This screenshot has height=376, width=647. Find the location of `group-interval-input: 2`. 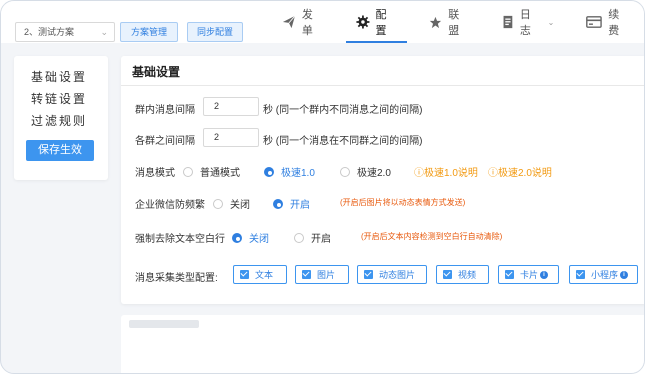

group-interval-input: 2 is located at coordinates (231, 106).